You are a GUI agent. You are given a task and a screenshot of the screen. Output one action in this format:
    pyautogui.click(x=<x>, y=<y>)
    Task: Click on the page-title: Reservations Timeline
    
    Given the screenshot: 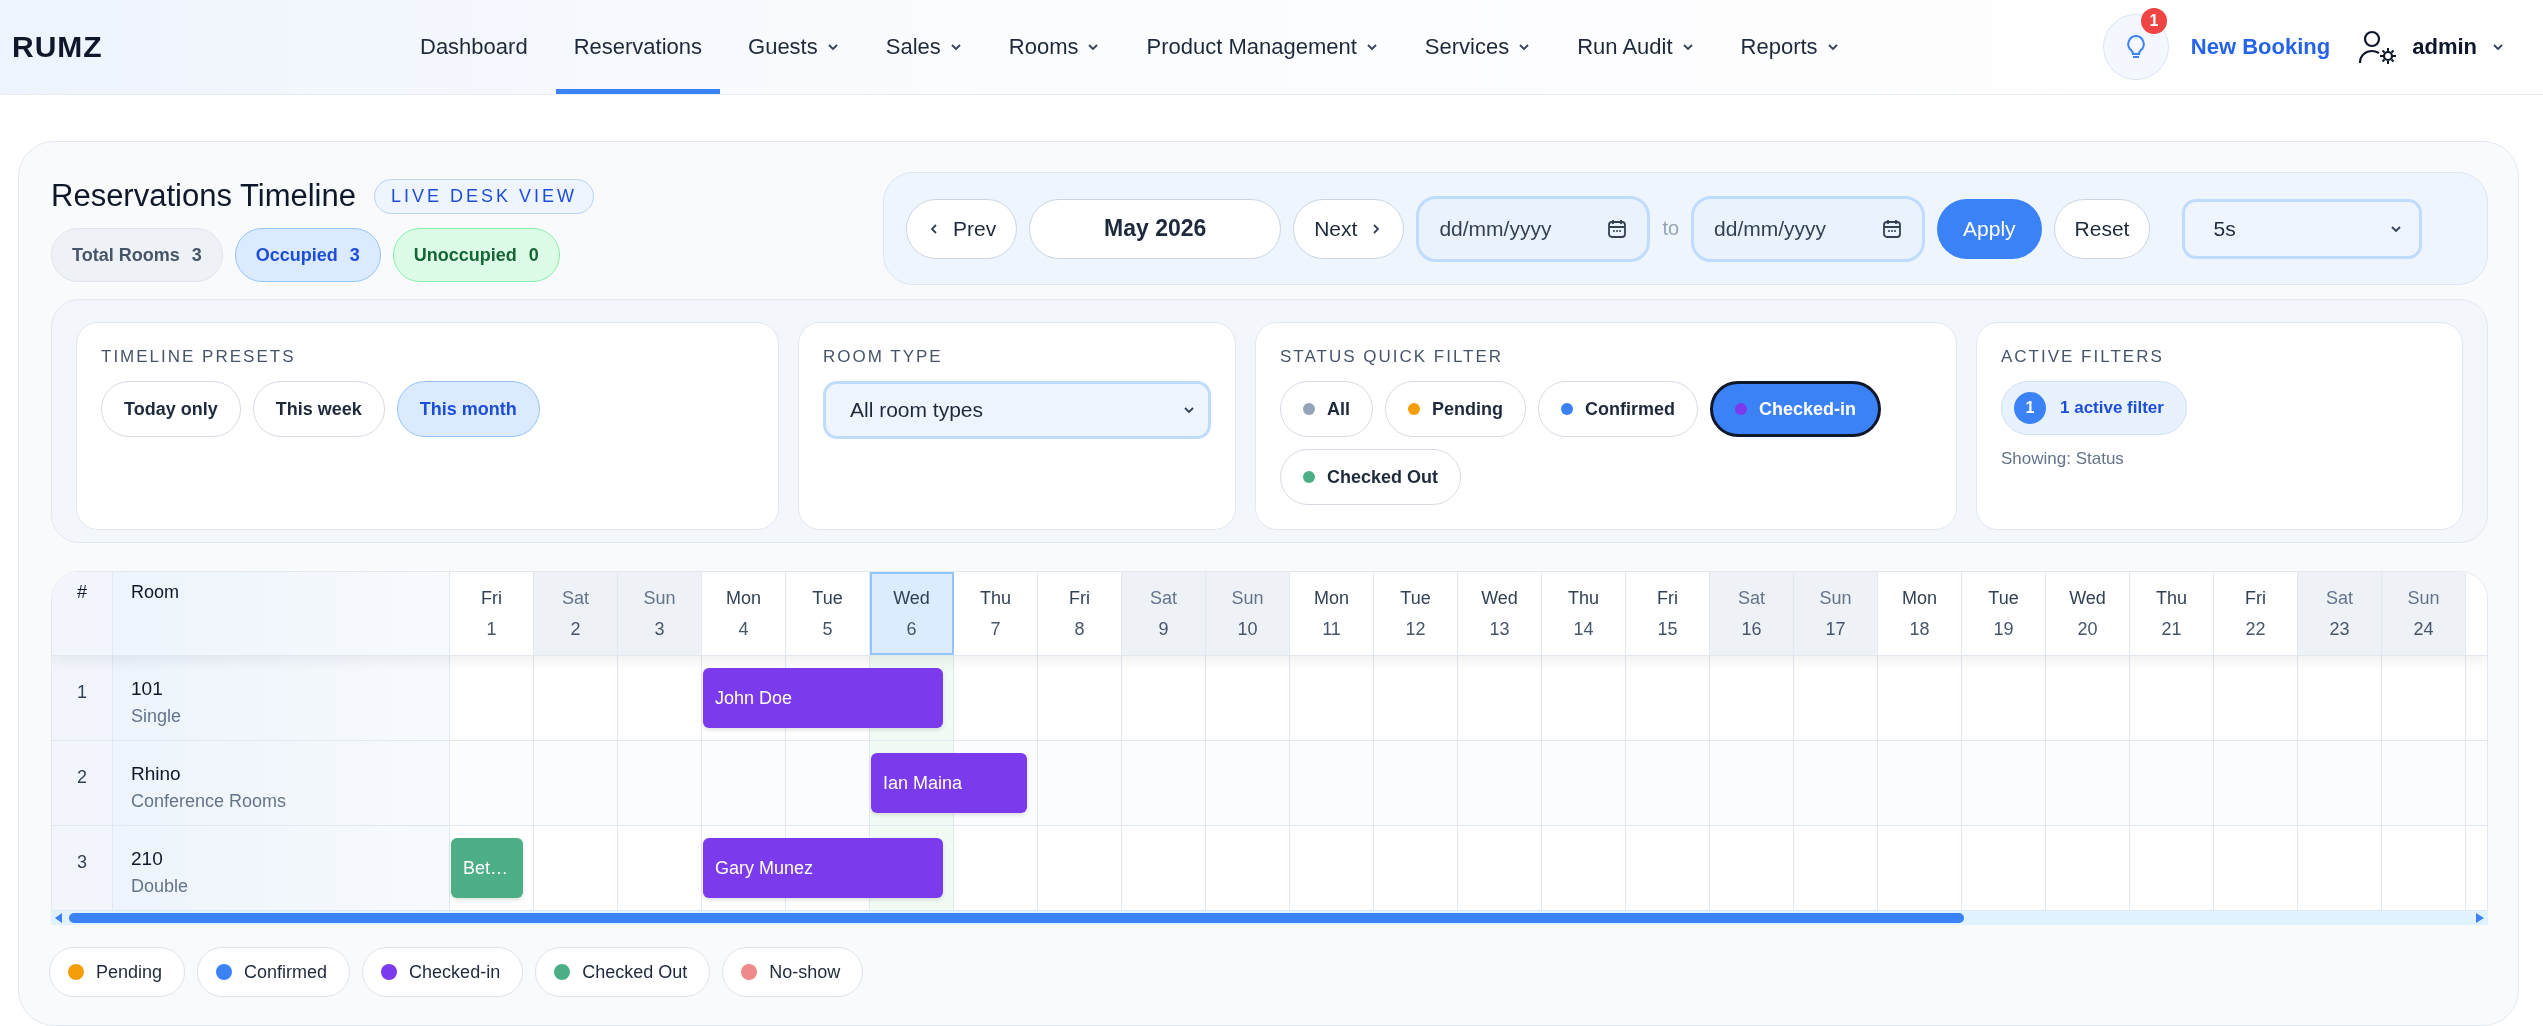 What is the action you would take?
    pyautogui.click(x=203, y=196)
    